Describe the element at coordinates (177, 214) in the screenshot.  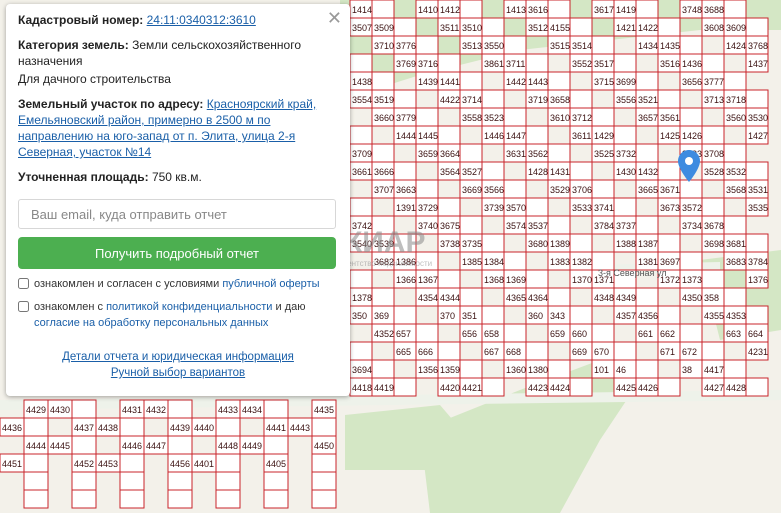
I see `email-field` at that location.